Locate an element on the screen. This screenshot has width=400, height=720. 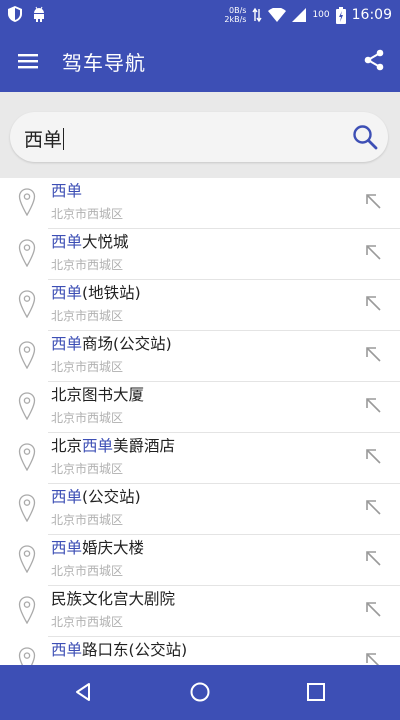
home-icon is located at coordinates (200, 692).